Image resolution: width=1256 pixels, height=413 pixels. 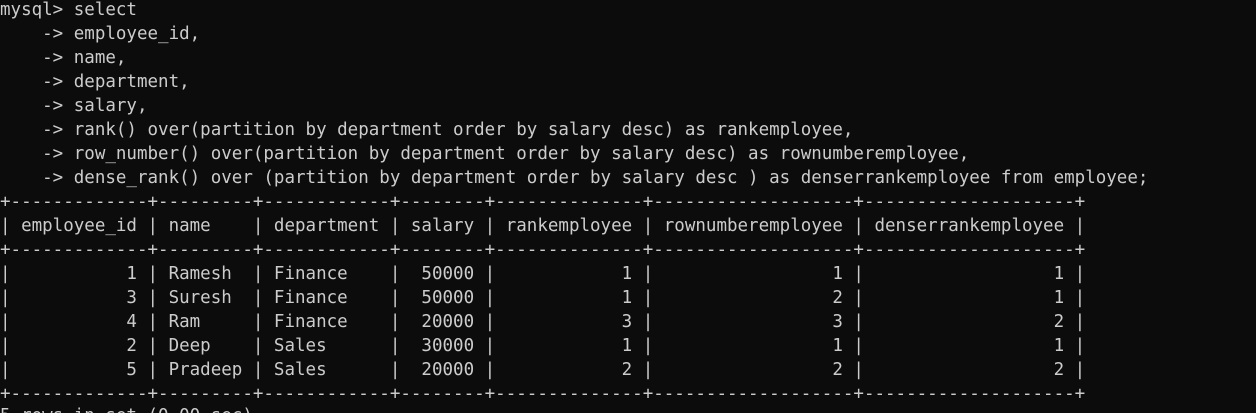 What do you see at coordinates (100, 34) in the screenshot?
I see `query-line: -> employee_id,` at bounding box center [100, 34].